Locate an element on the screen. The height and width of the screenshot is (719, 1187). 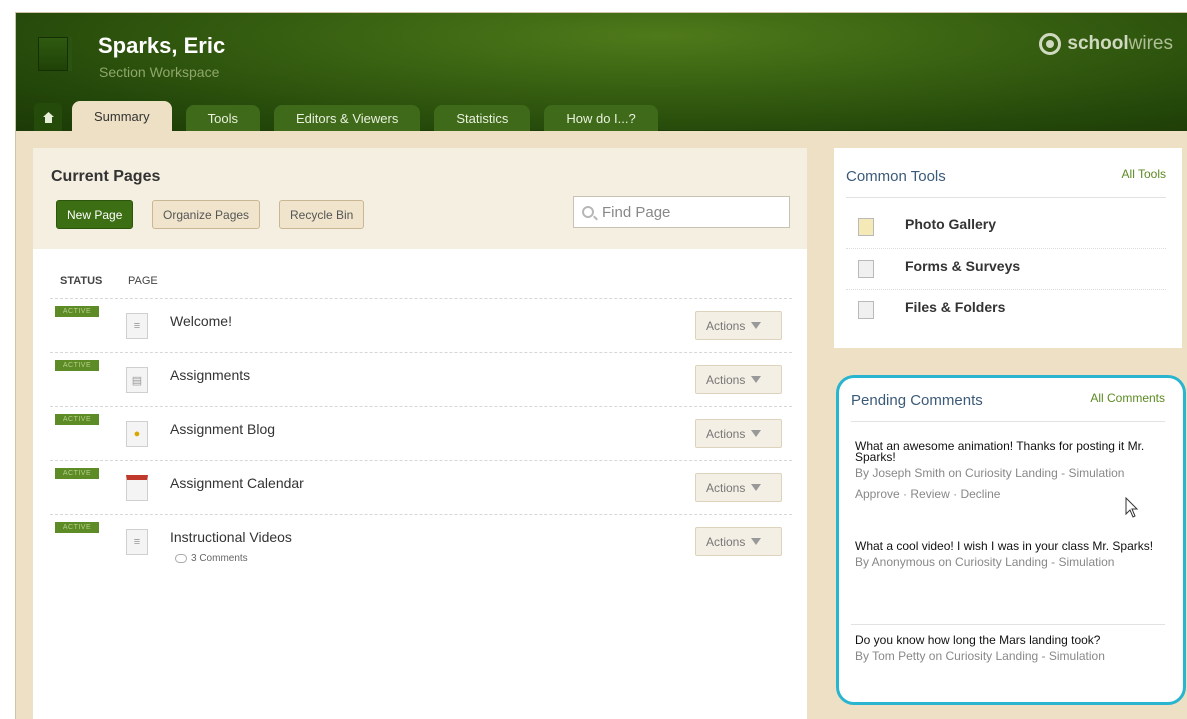
comment-bubble-icon is located at coordinates (181, 558).